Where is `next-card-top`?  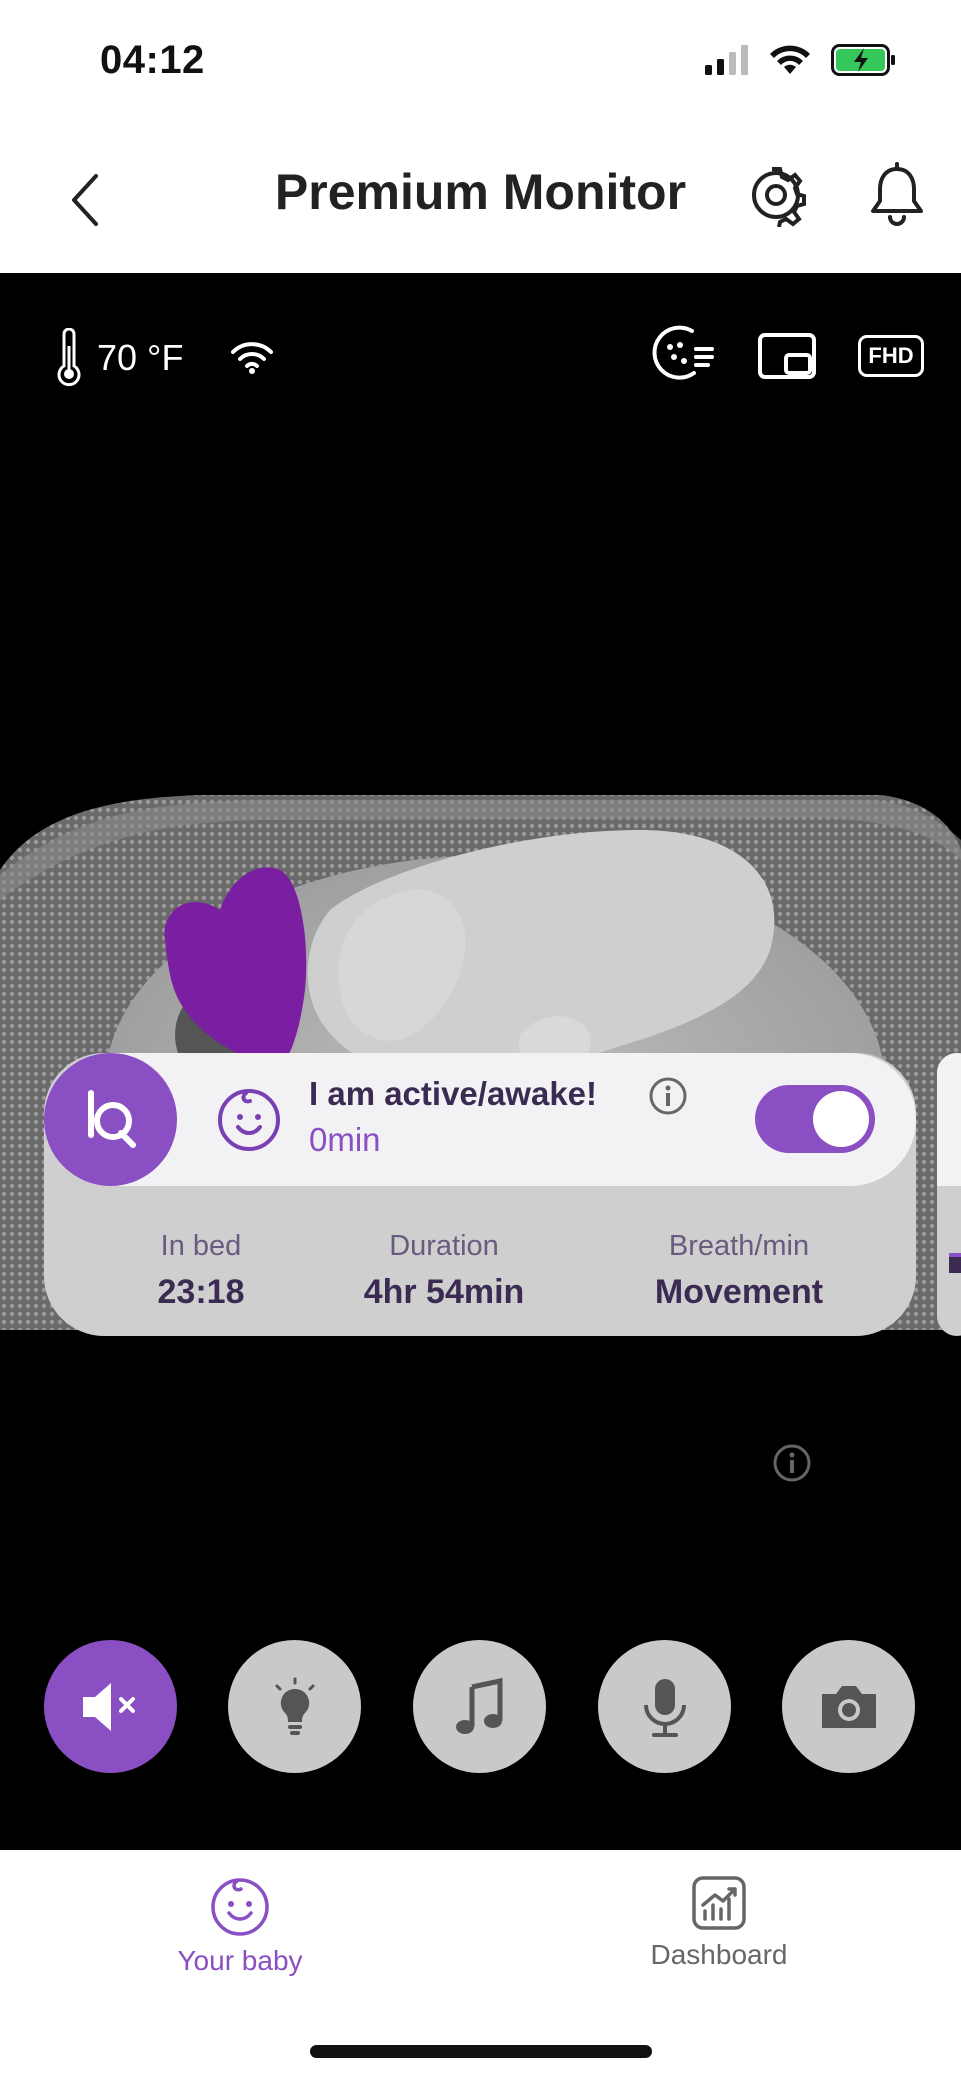
next-card-top is located at coordinates (949, 1119).